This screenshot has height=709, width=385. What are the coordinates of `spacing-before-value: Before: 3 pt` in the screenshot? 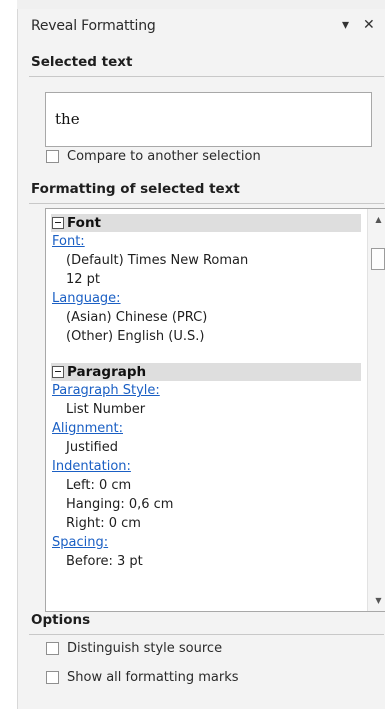 It's located at (104, 561).